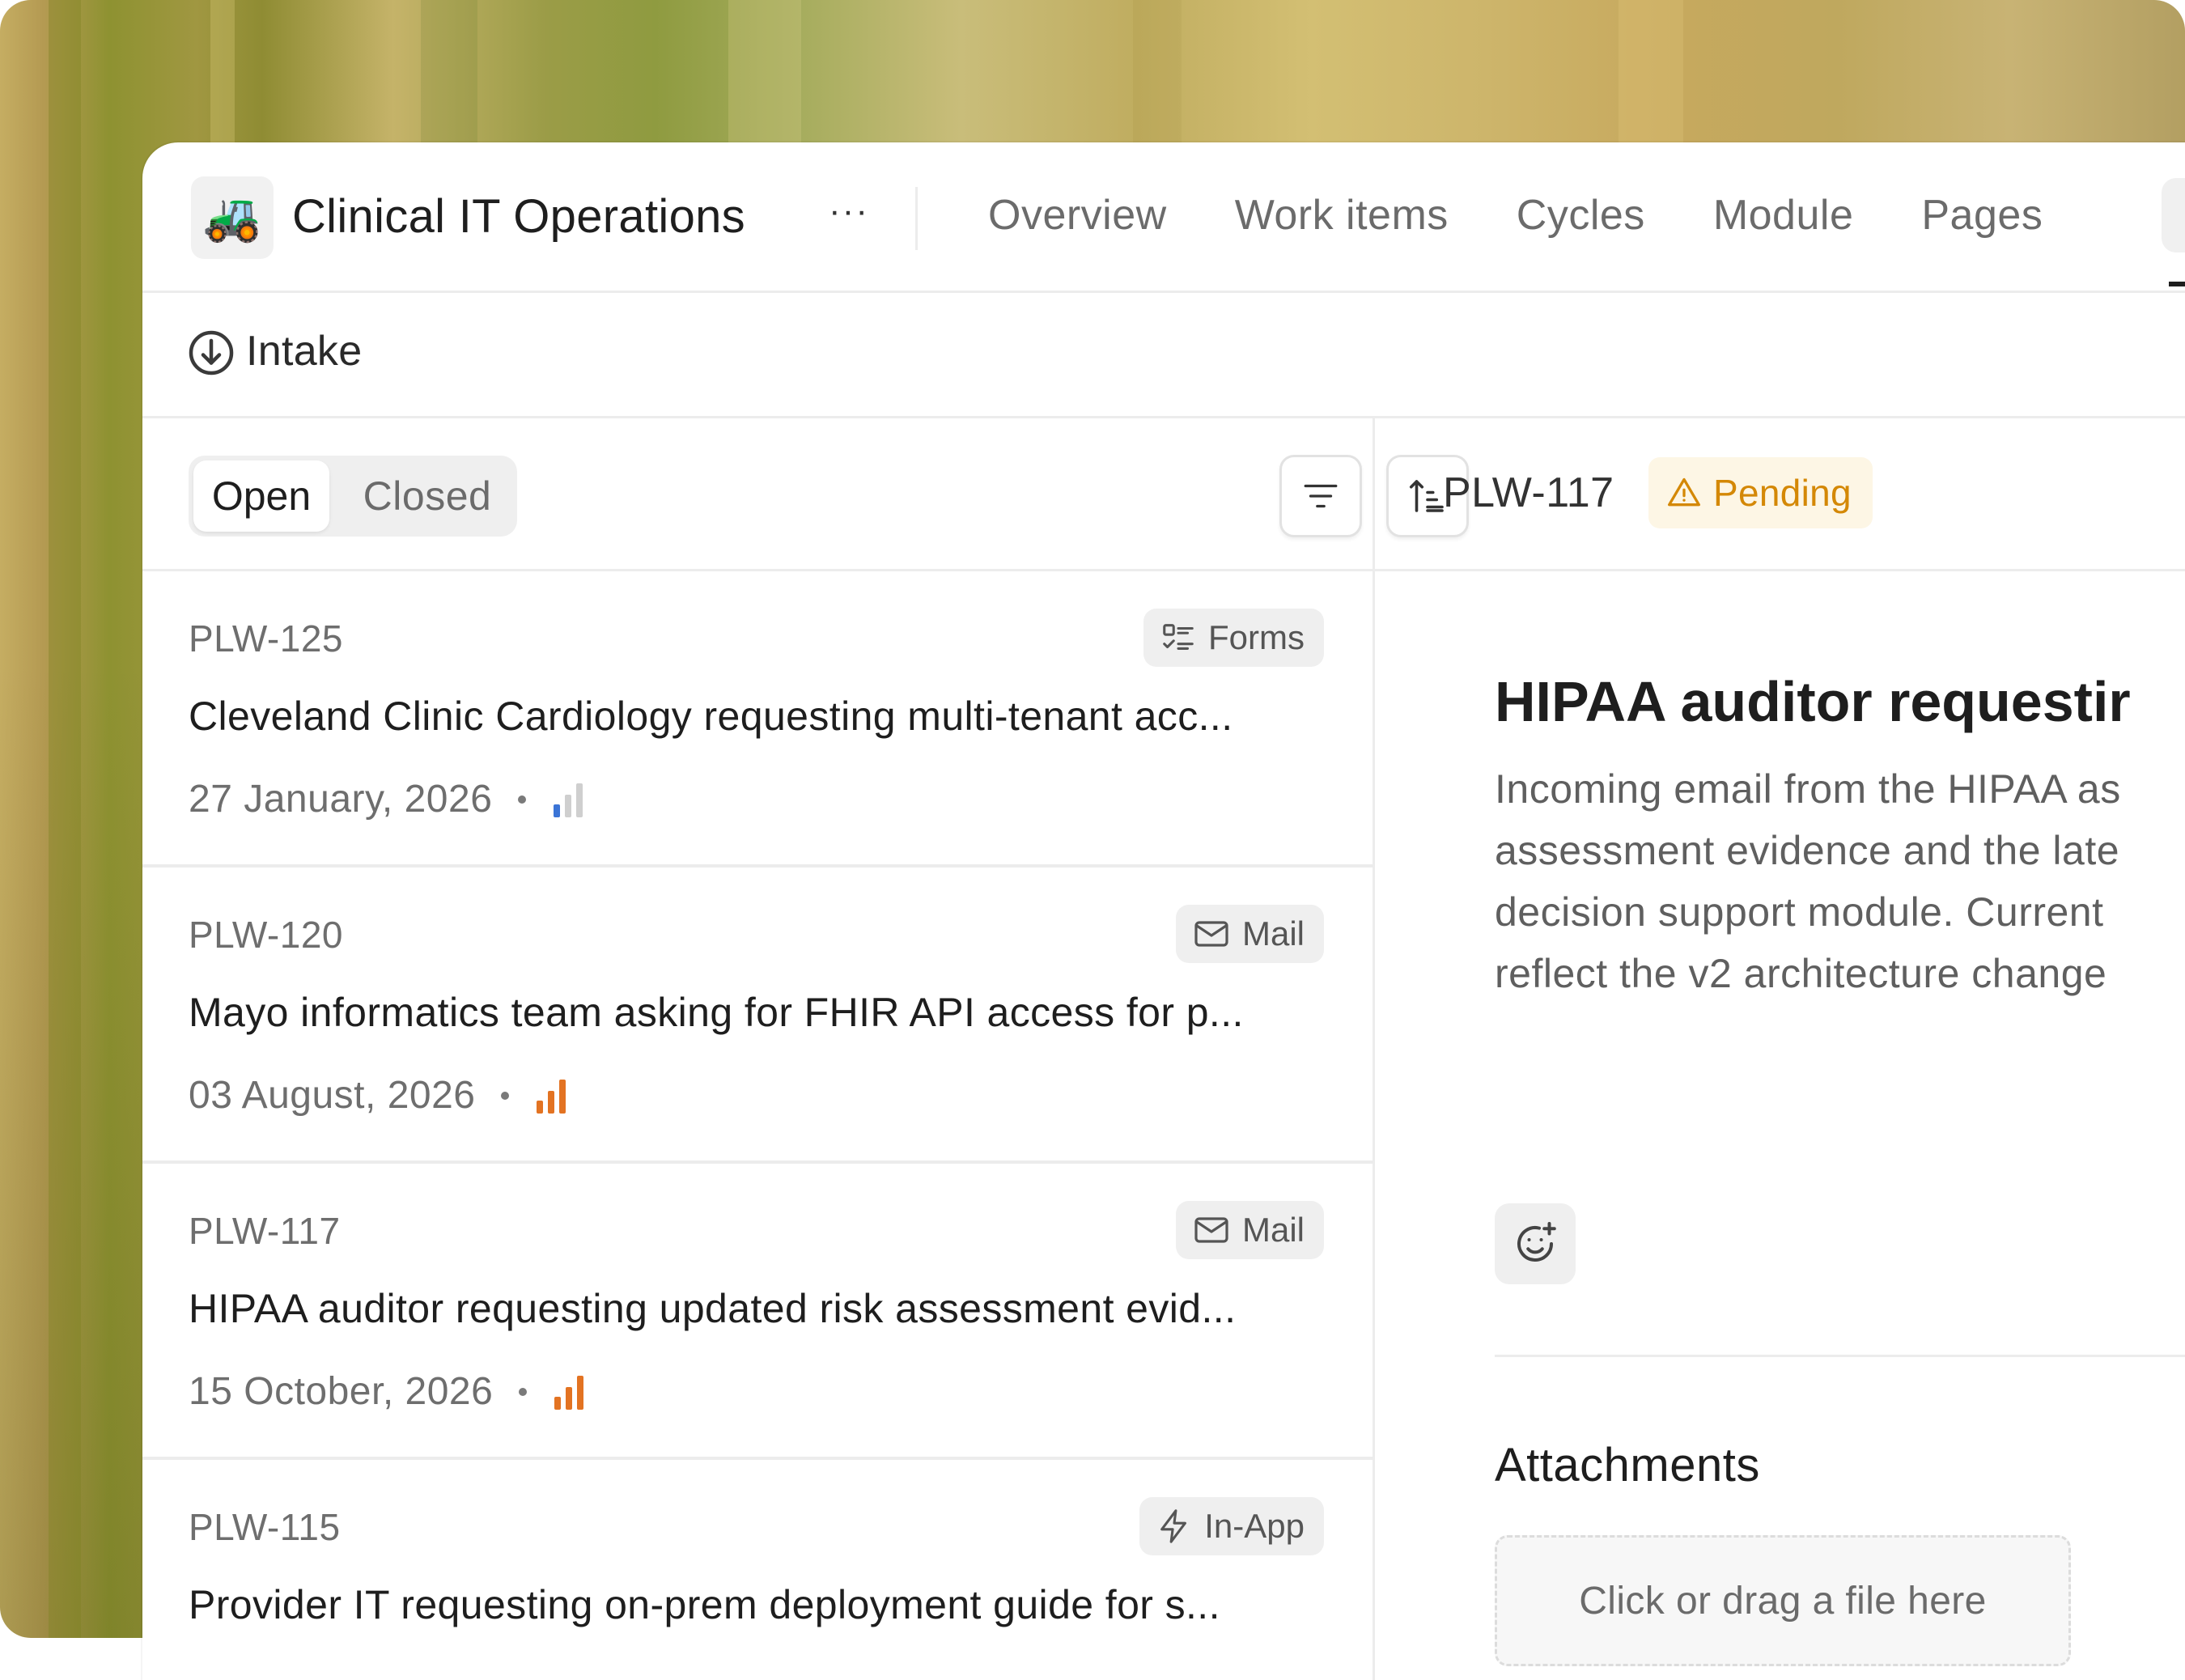 The image size is (2185, 1680). What do you see at coordinates (1342, 216) in the screenshot?
I see `tab-work-items: Work items` at bounding box center [1342, 216].